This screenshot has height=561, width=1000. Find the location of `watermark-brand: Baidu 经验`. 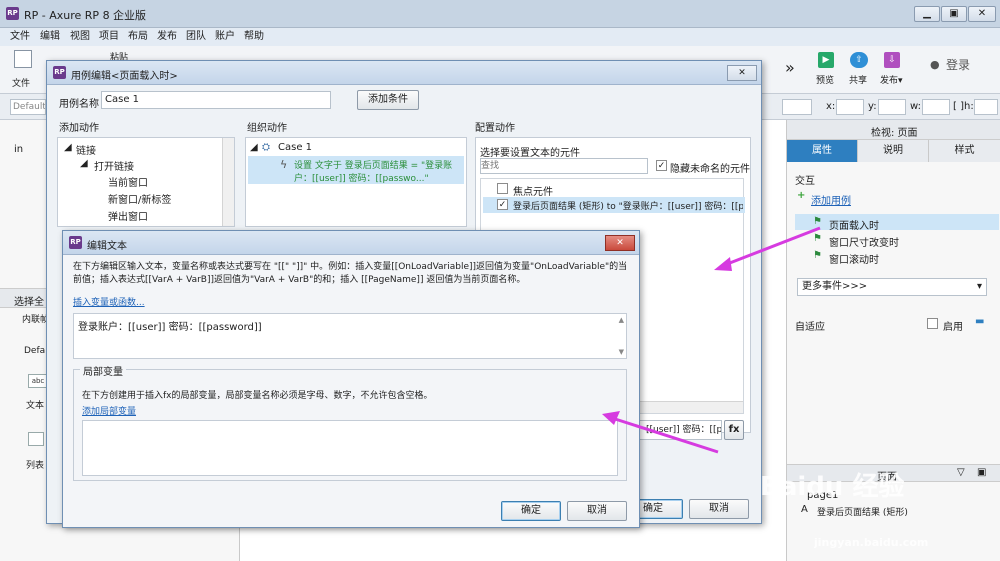

watermark-brand: Baidu 经验 is located at coordinates (832, 487).